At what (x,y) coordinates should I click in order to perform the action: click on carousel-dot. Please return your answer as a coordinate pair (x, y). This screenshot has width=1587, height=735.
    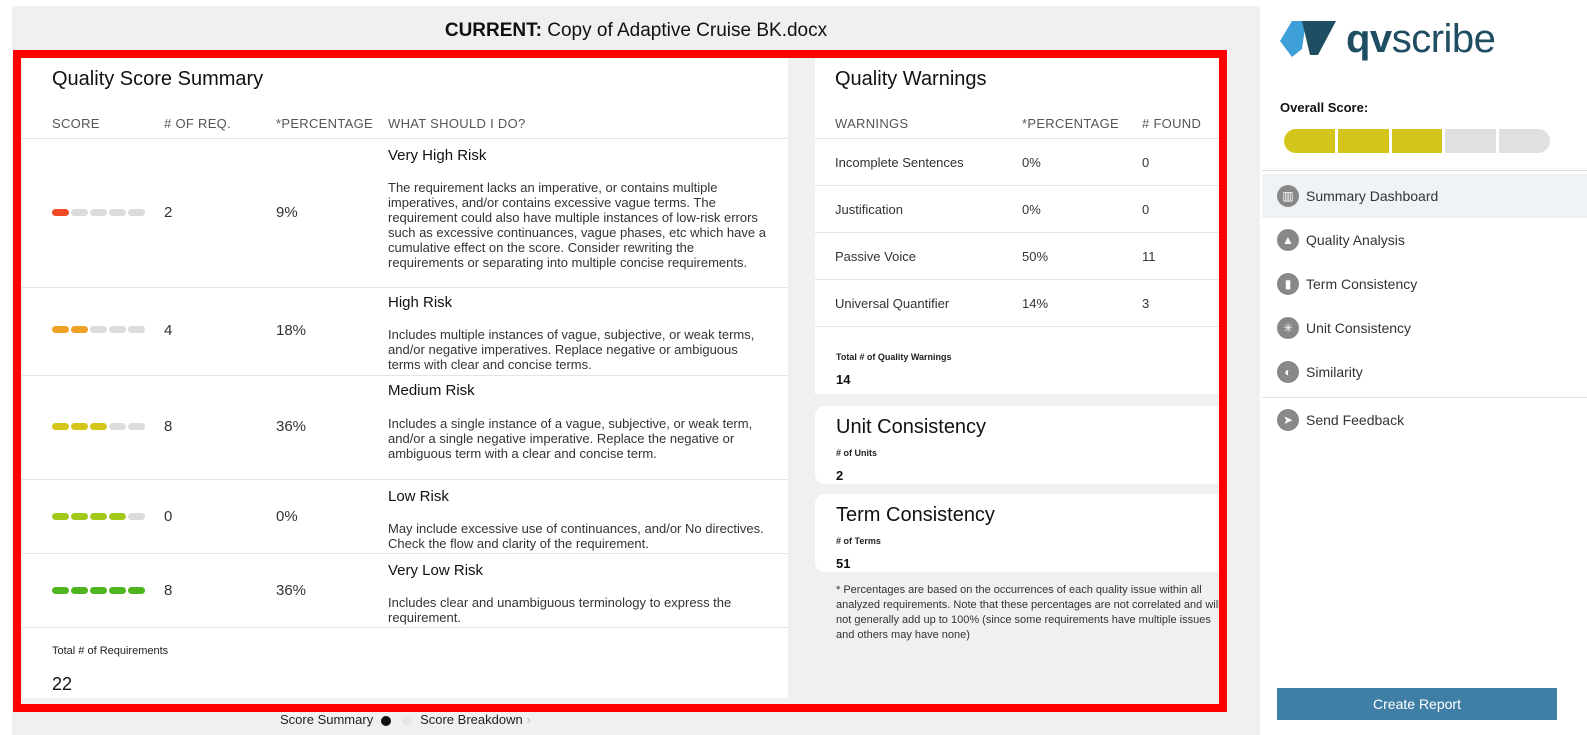
    Looking at the image, I should click on (407, 720).